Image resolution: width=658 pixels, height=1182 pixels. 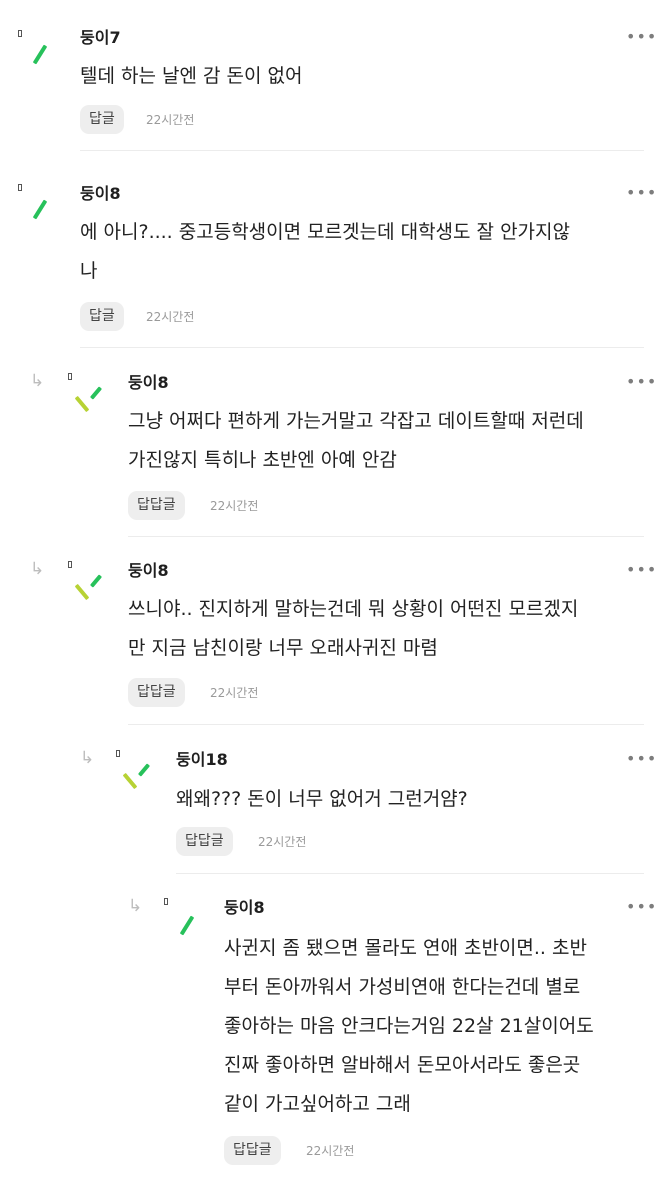 I want to click on comment-author: 둥이18, so click(x=202, y=760).